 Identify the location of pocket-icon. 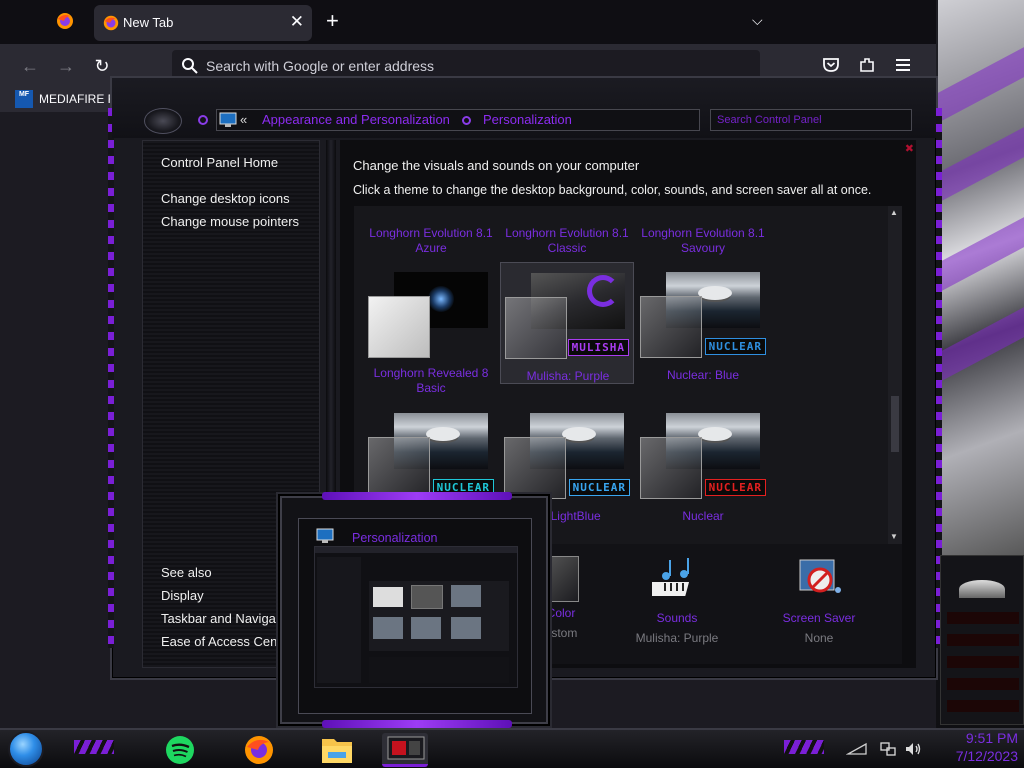
(831, 65).